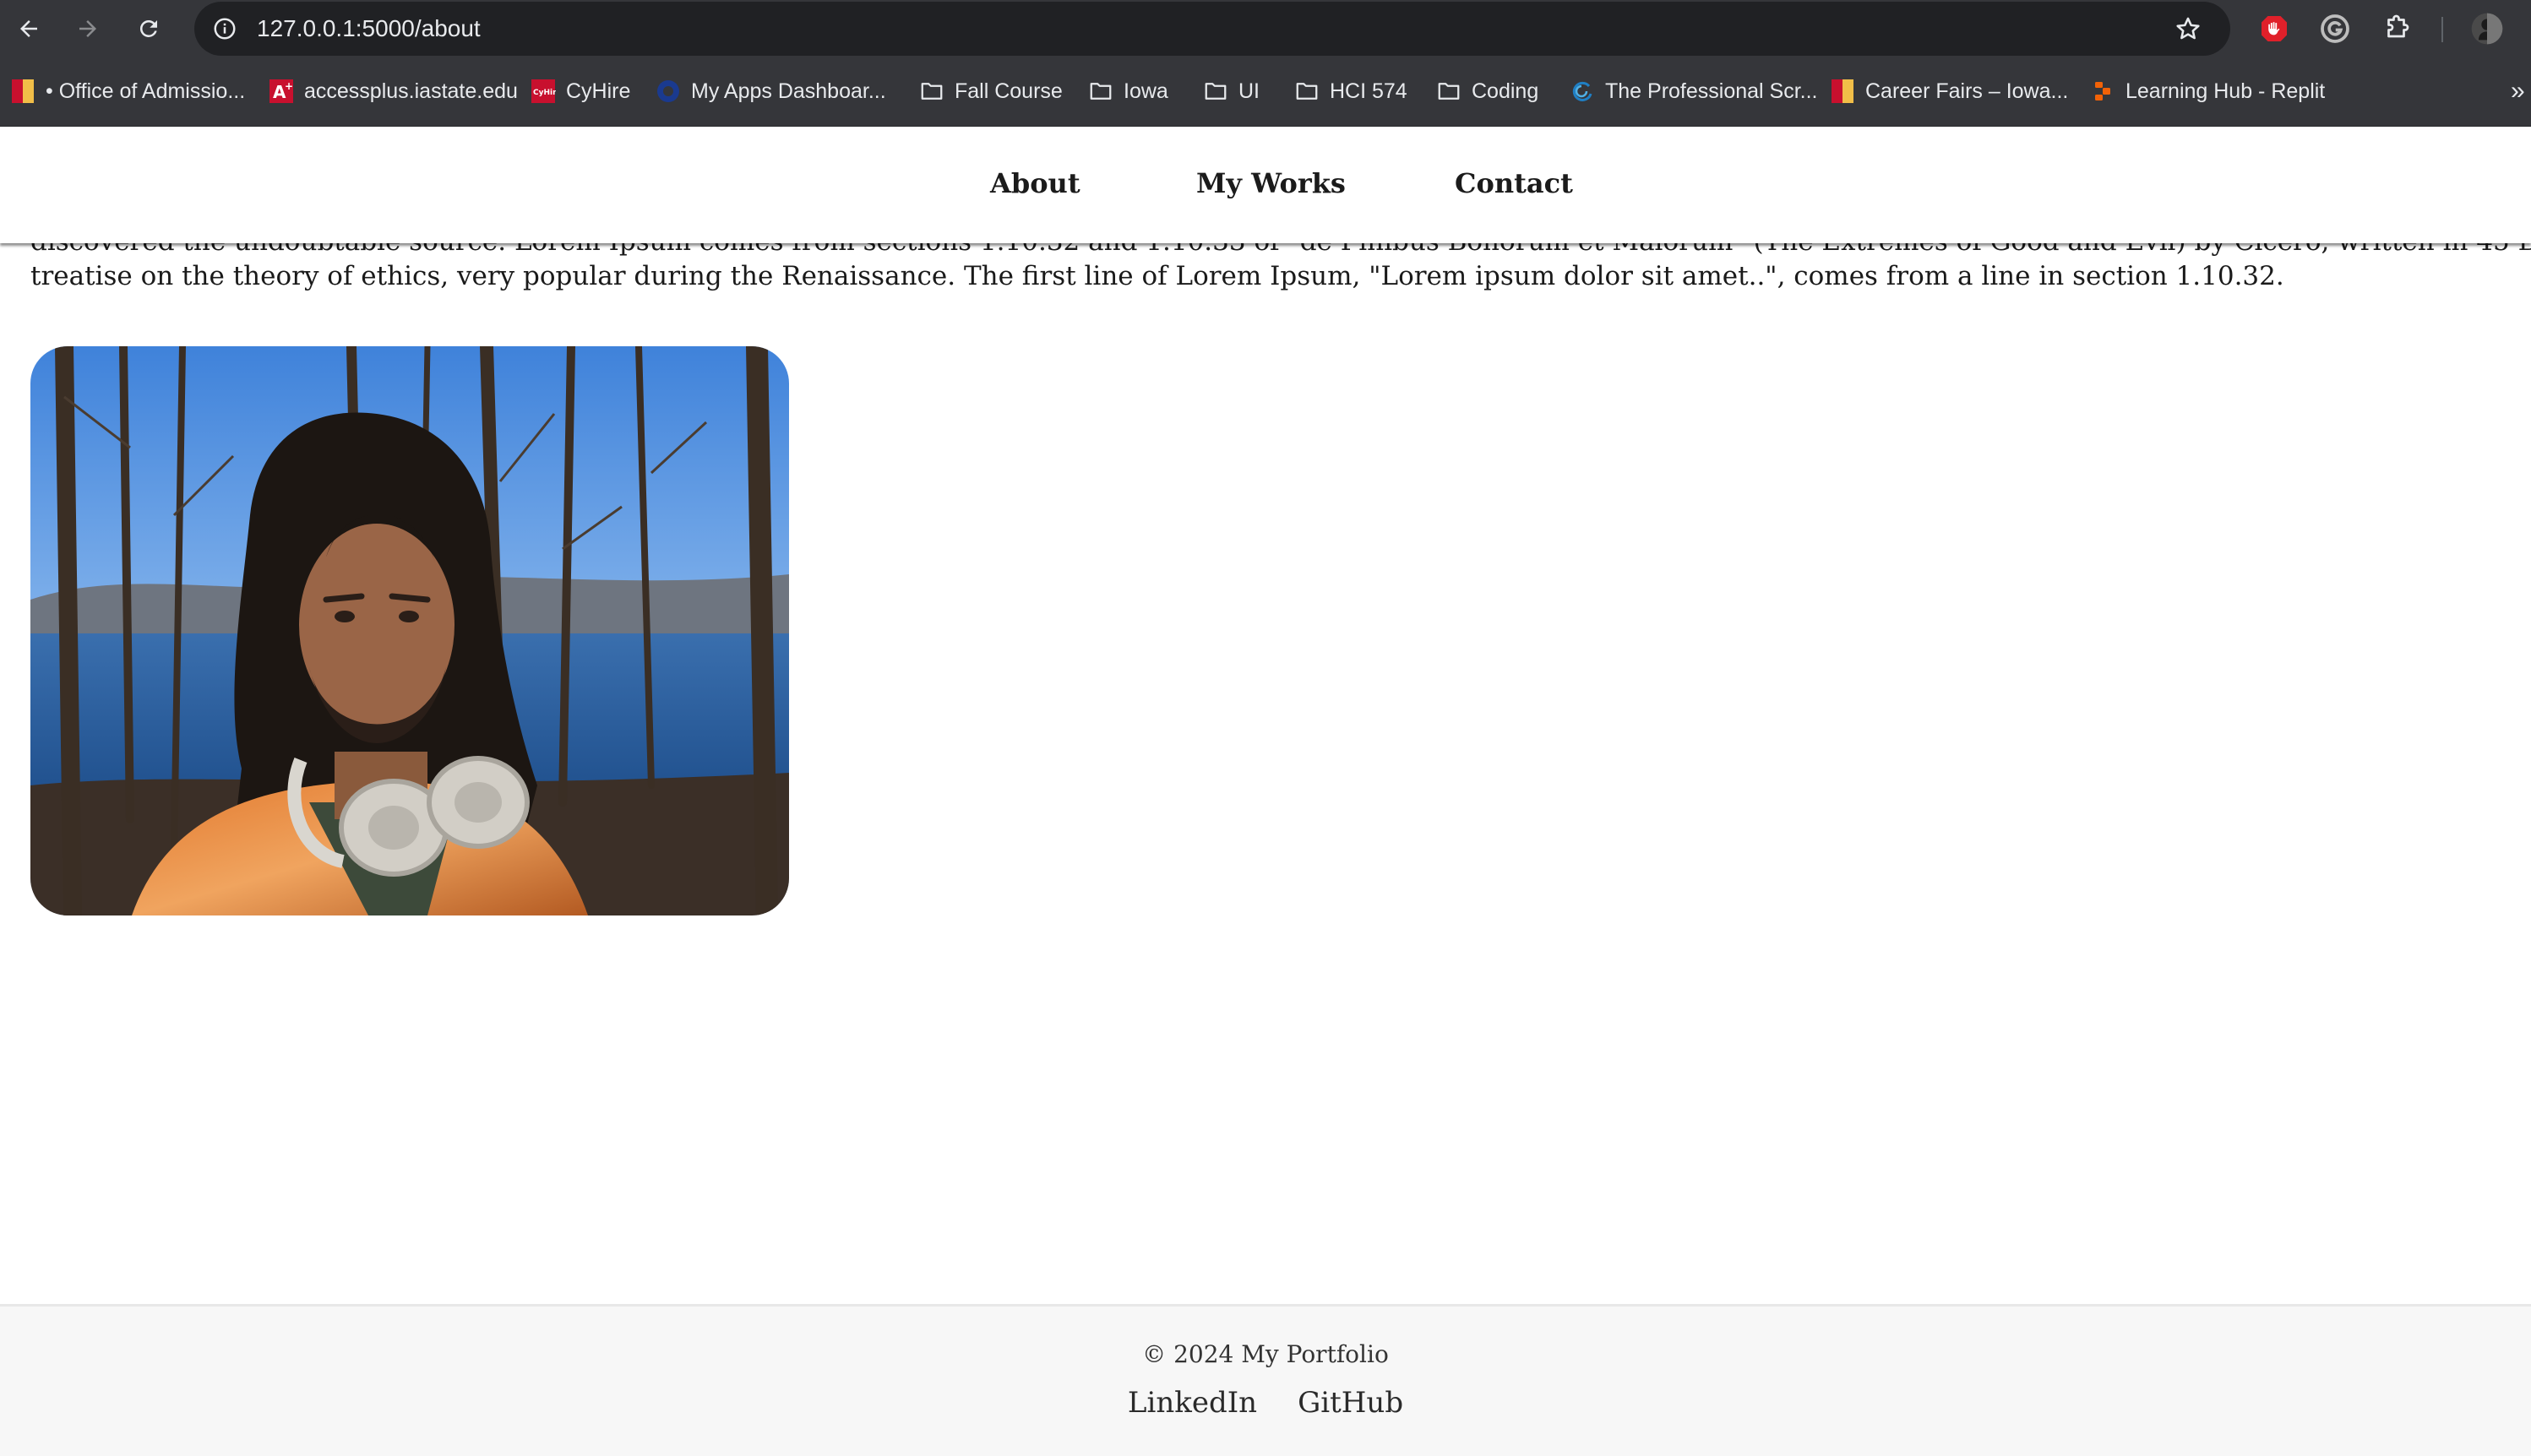 The width and height of the screenshot is (2531, 1456). I want to click on nav-link-my-works: My Works, so click(1271, 183).